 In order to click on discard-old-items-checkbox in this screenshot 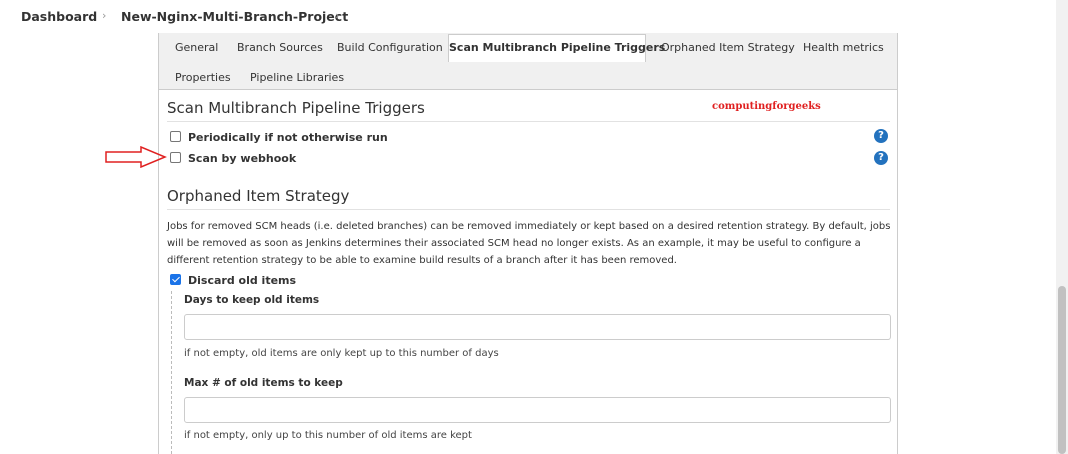, I will do `click(175, 279)`.